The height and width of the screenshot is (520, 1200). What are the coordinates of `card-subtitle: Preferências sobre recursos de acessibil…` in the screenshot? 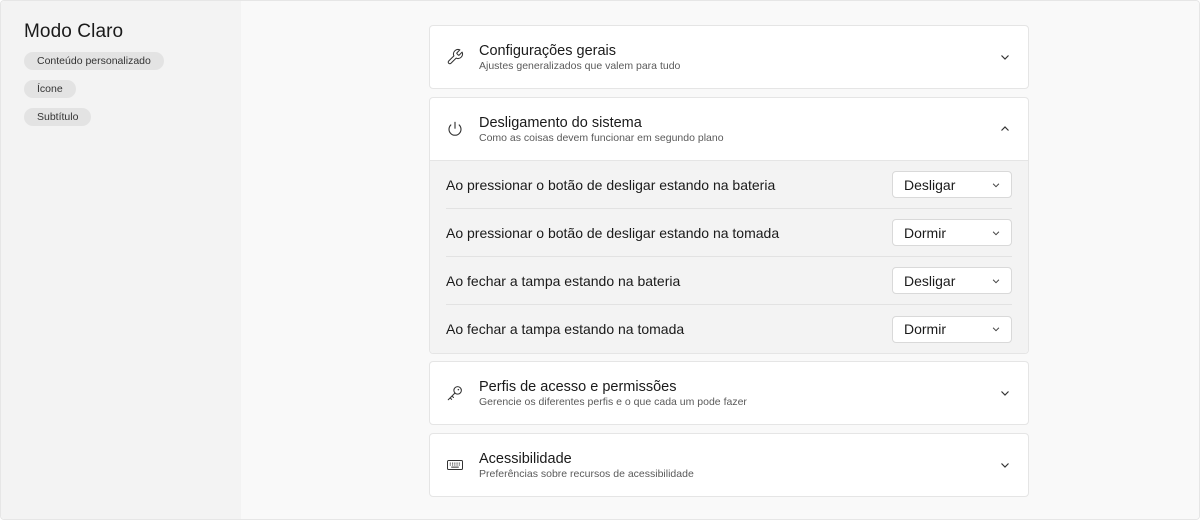 It's located at (586, 473).